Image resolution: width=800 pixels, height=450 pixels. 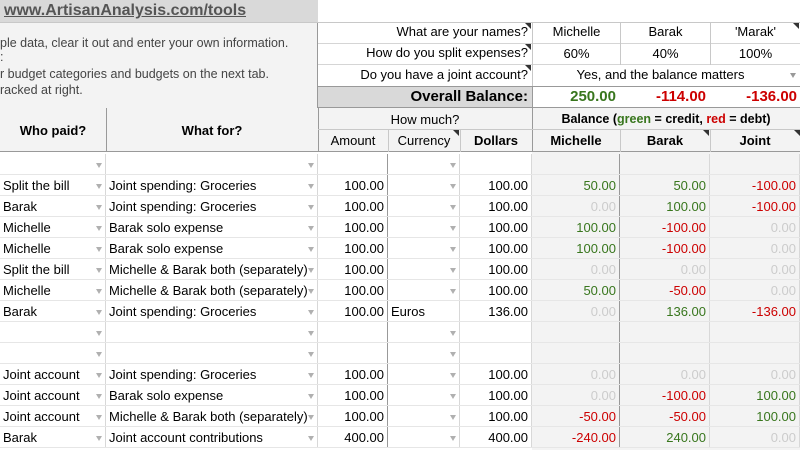 I want to click on dollars-cell: 136.00, so click(x=496, y=311).